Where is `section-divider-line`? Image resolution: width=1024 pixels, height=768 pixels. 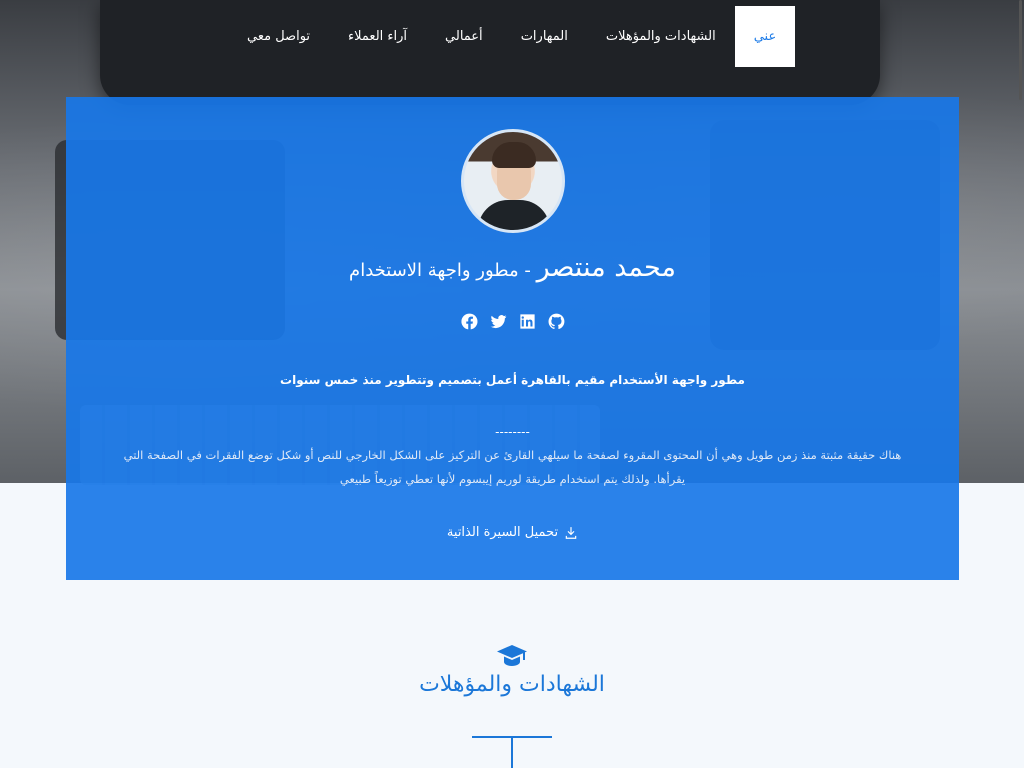
section-divider-line is located at coordinates (512, 752).